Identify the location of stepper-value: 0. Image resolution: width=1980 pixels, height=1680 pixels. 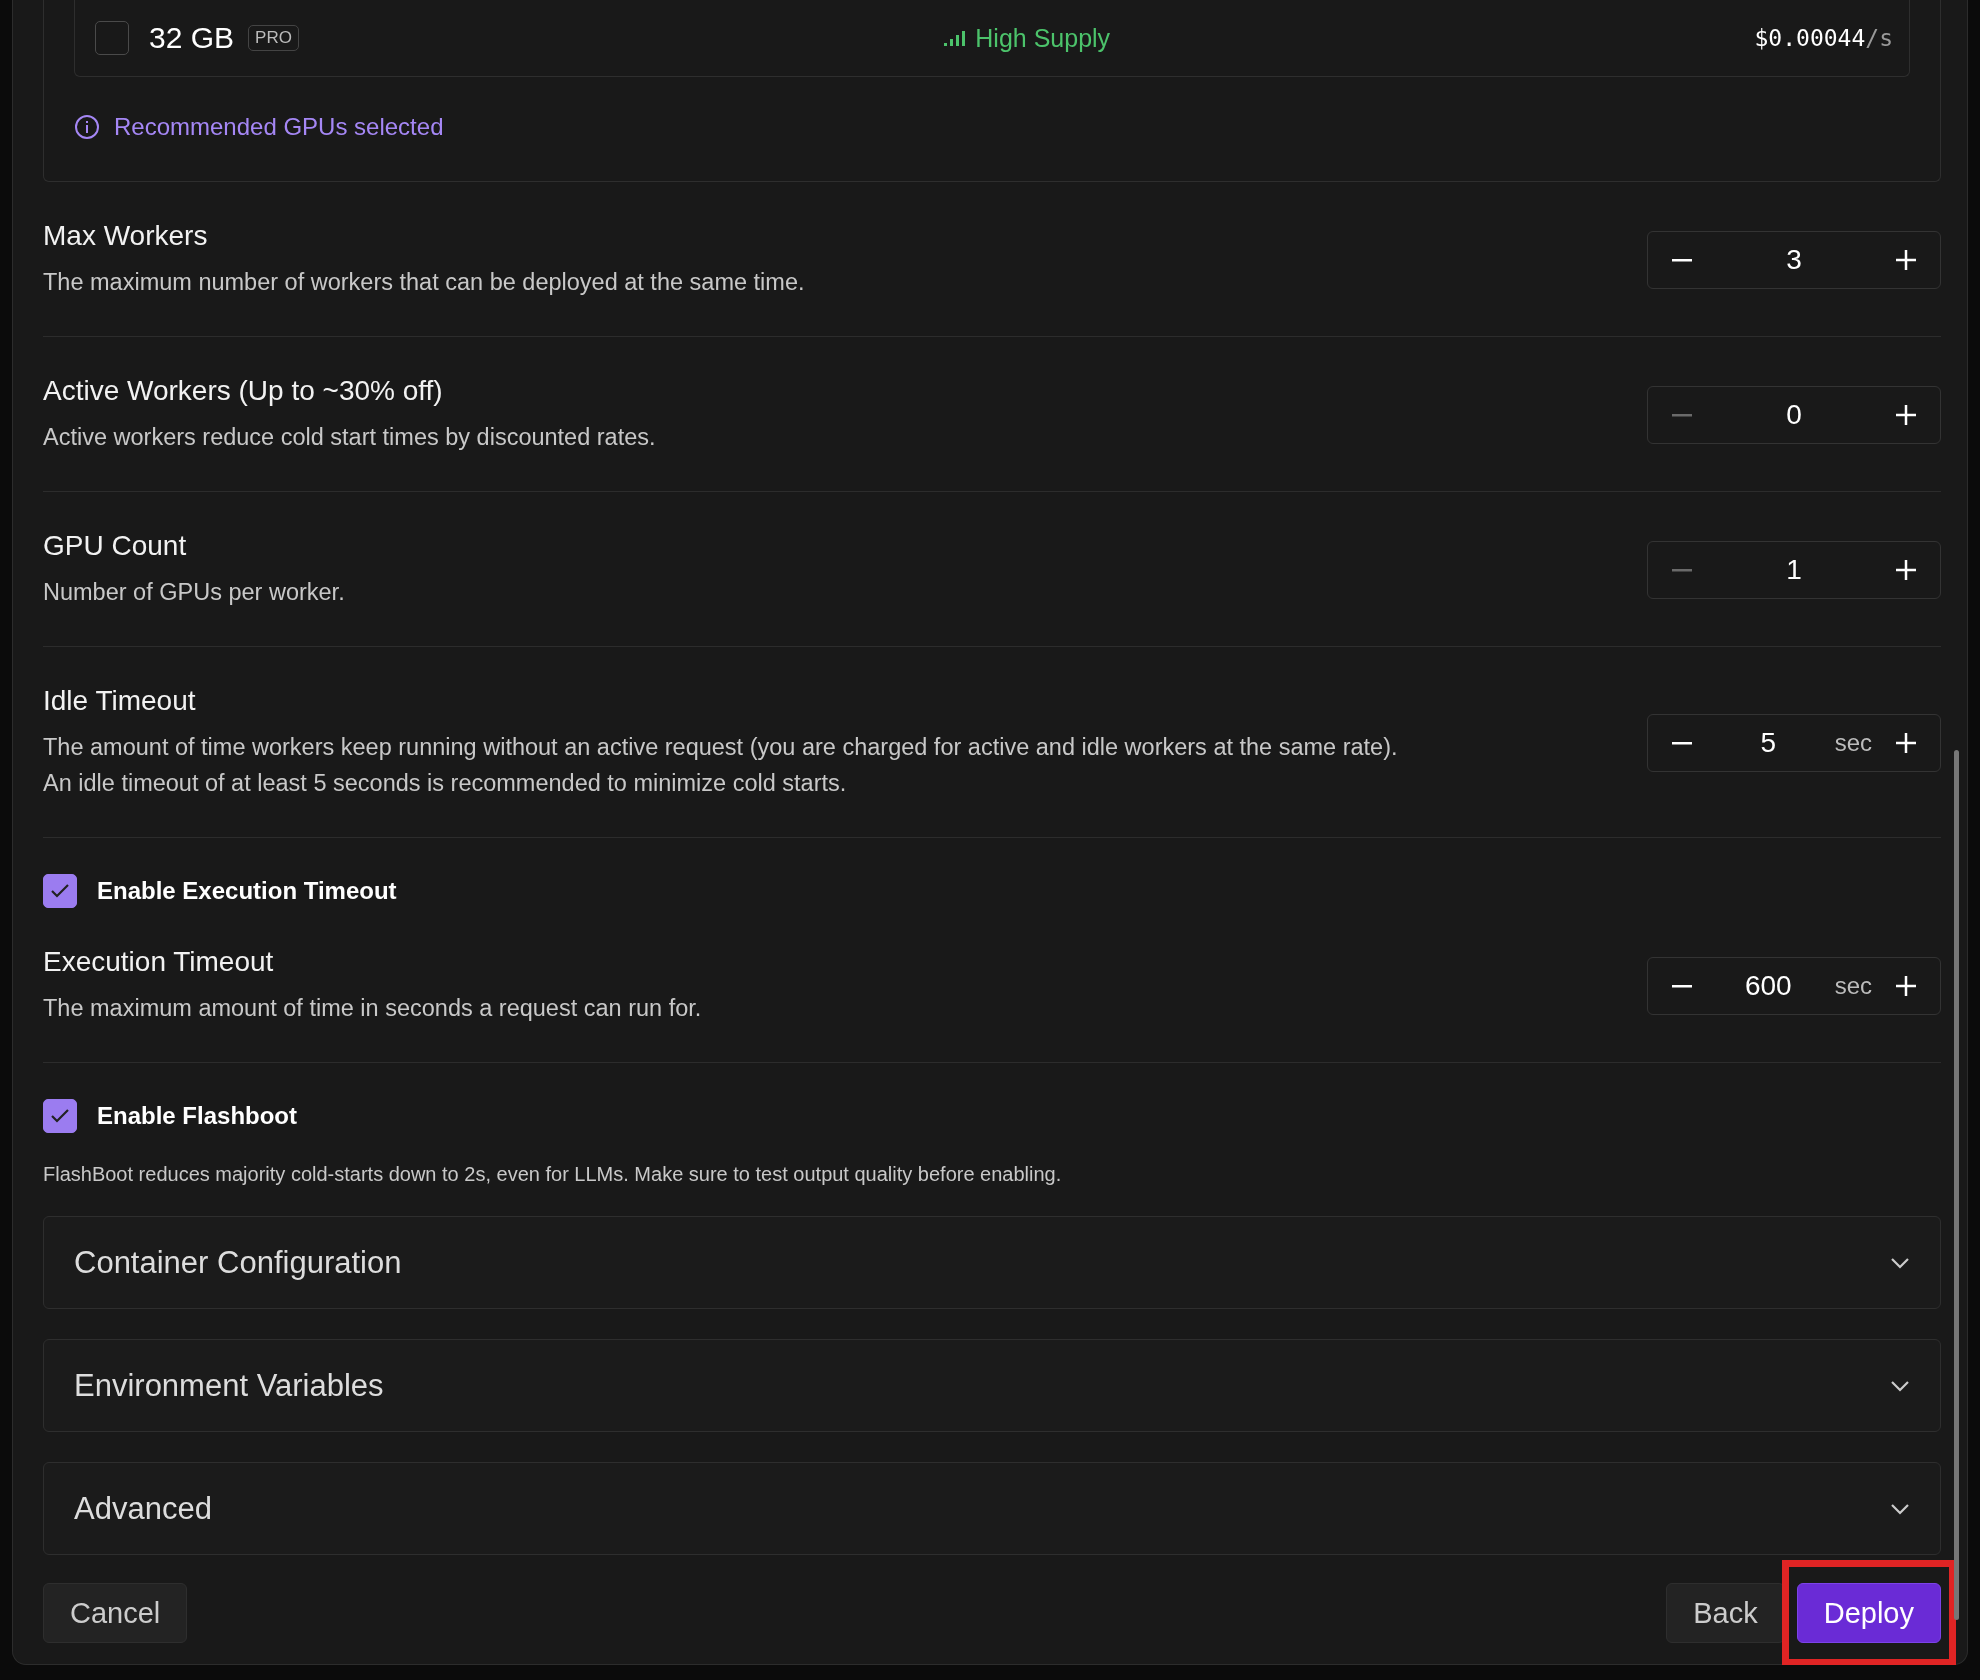
(1794, 415).